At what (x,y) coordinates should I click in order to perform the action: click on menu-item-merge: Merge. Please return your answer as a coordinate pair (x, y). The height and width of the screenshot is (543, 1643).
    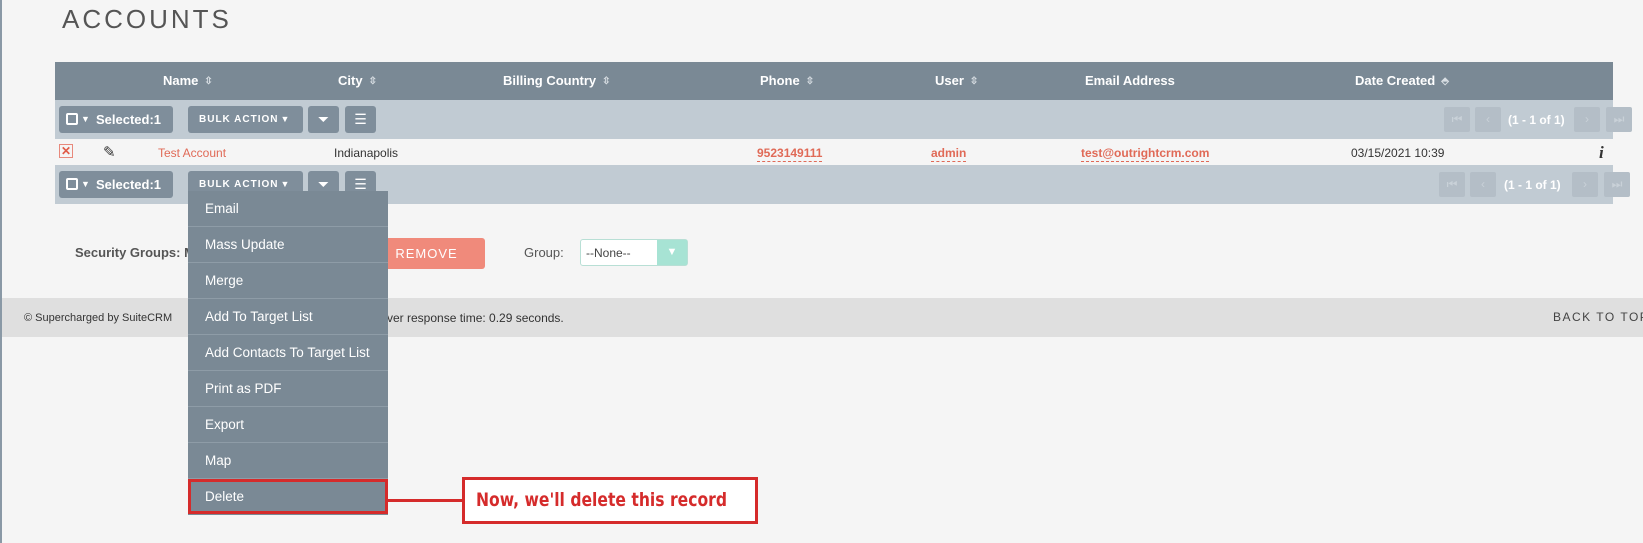
    Looking at the image, I should click on (288, 281).